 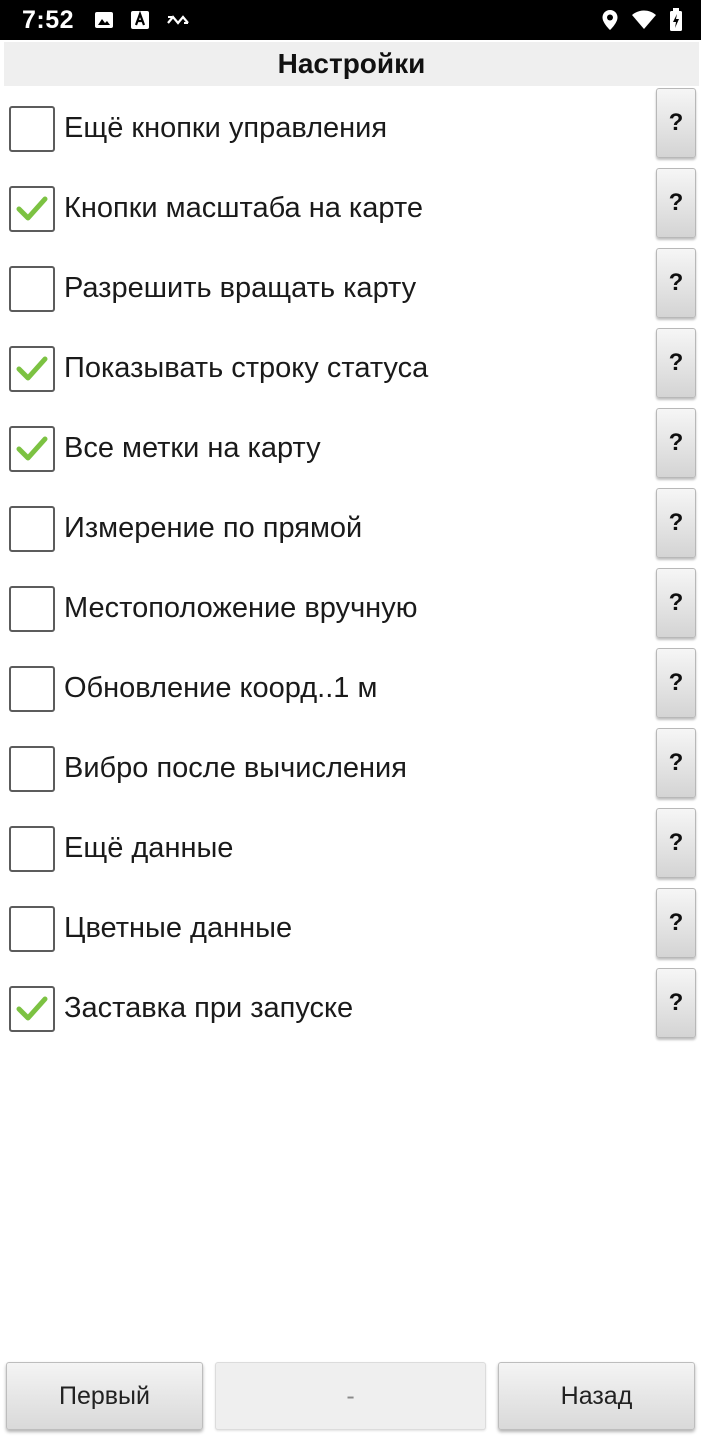 What do you see at coordinates (178, 20) in the screenshot?
I see `sync-icon` at bounding box center [178, 20].